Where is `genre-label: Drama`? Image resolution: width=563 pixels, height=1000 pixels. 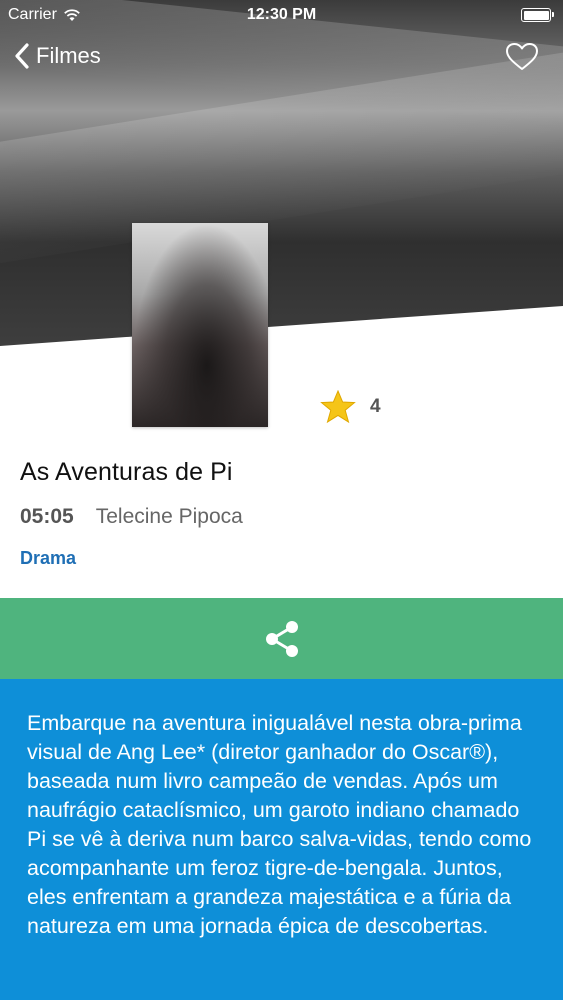
genre-label: Drama is located at coordinates (48, 558).